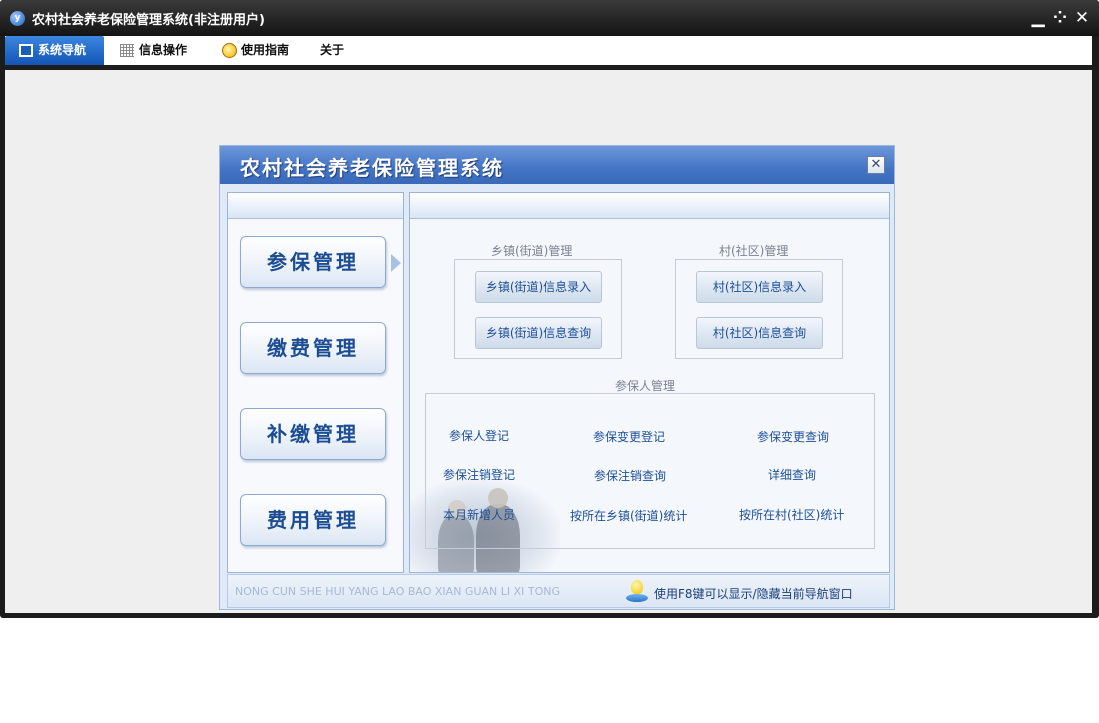 This screenshot has height=723, width=1099. Describe the element at coordinates (479, 435) in the screenshot. I see `insured-register-link: 参保人登记` at that location.